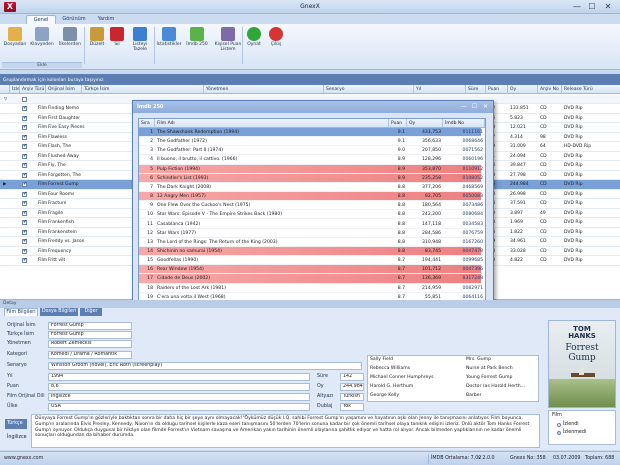 The image size is (620, 465). Describe the element at coordinates (140, 39) in the screenshot. I see `refresh-list-button: Listeyi Tazele` at that location.